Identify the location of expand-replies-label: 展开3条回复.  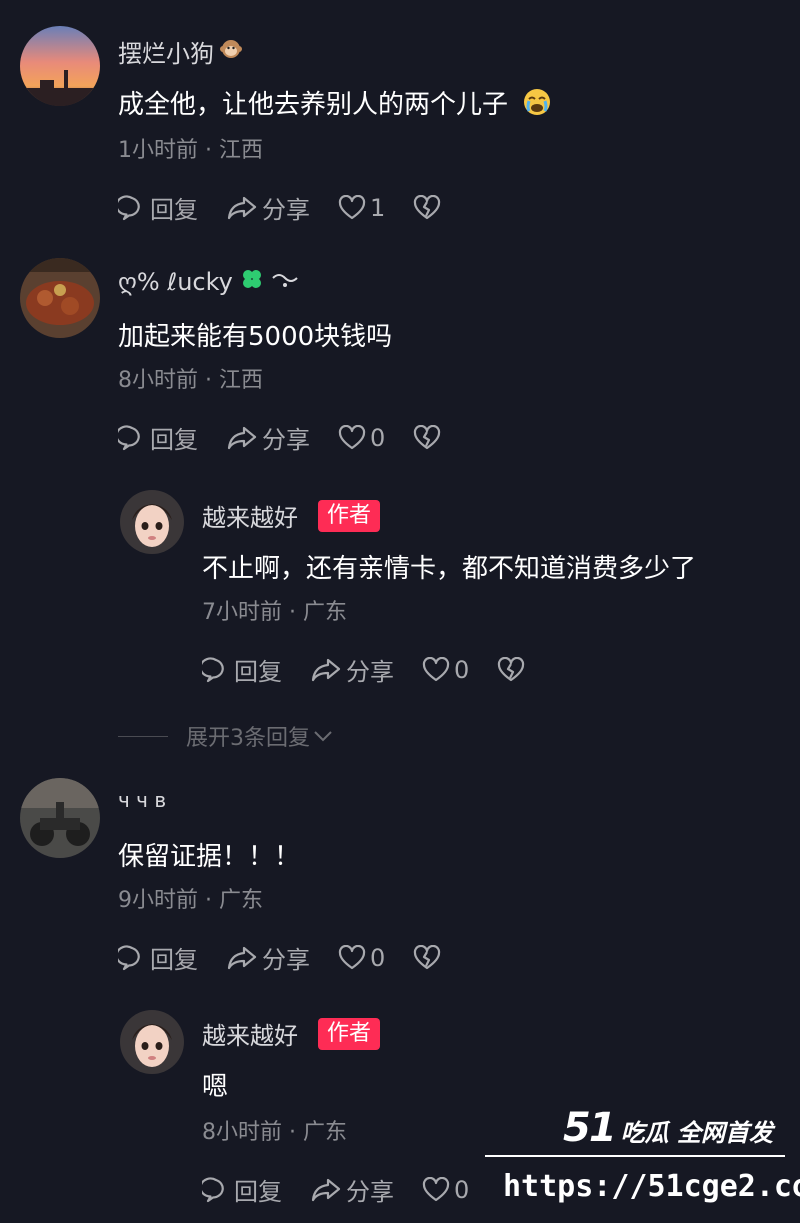
(248, 738).